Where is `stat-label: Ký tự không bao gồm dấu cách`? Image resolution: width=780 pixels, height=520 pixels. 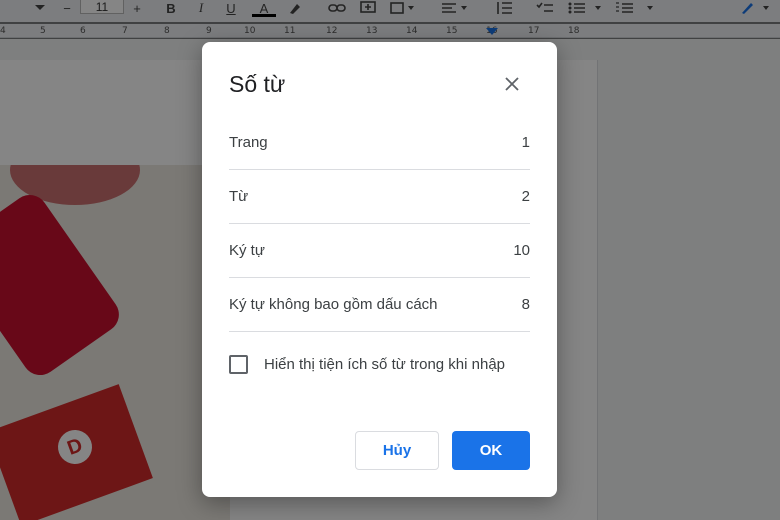
stat-label: Ký tự không bao gồm dấu cách is located at coordinates (333, 304).